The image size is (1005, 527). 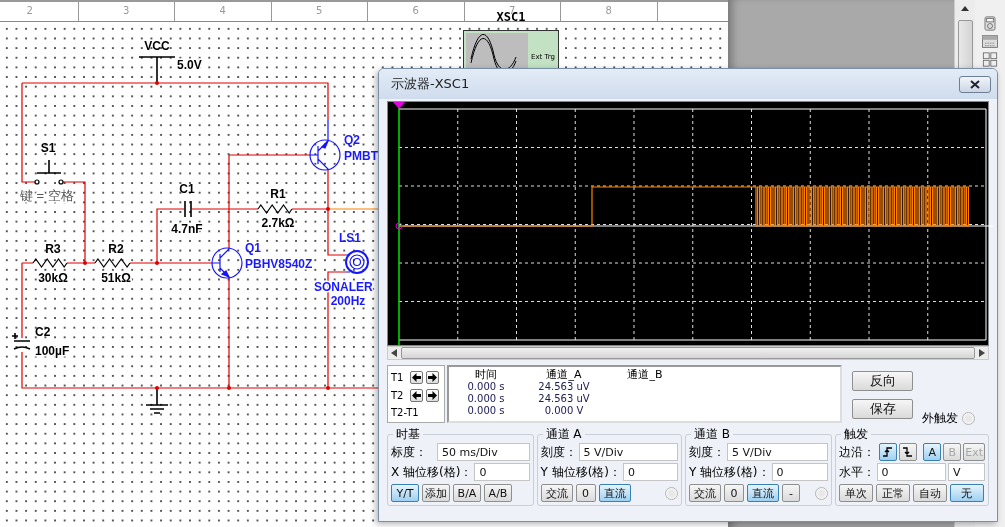 What do you see at coordinates (563, 434) in the screenshot?
I see `group-title: 通道 A` at bounding box center [563, 434].